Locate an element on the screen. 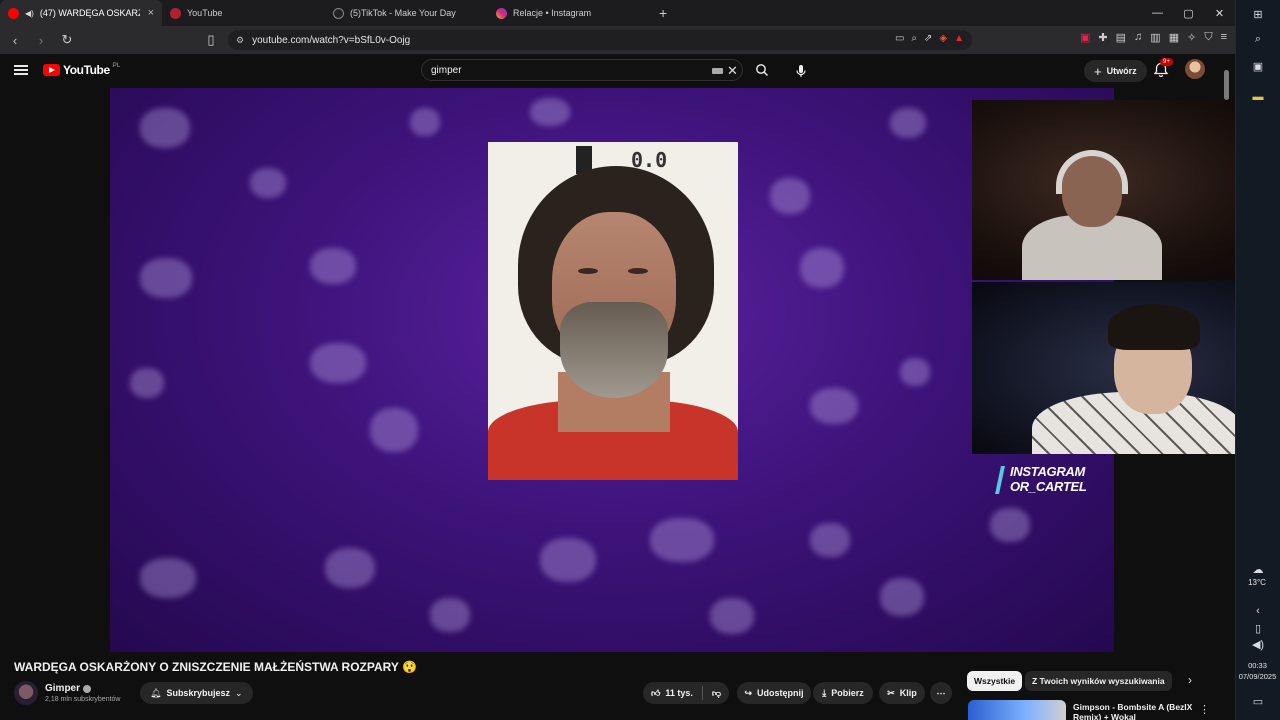 This screenshot has width=1280, height=720. share-button: ↪ Udostępnij is located at coordinates (774, 693).